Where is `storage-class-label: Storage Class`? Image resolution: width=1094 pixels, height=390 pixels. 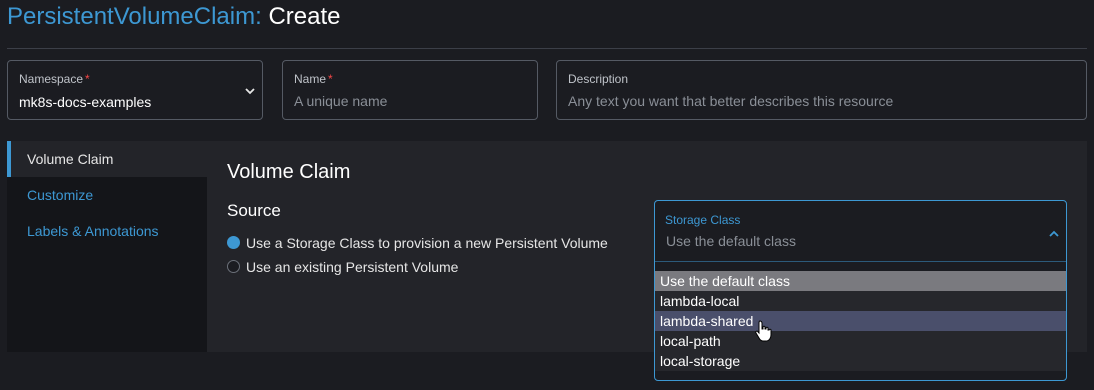 storage-class-label: Storage Class is located at coordinates (703, 220).